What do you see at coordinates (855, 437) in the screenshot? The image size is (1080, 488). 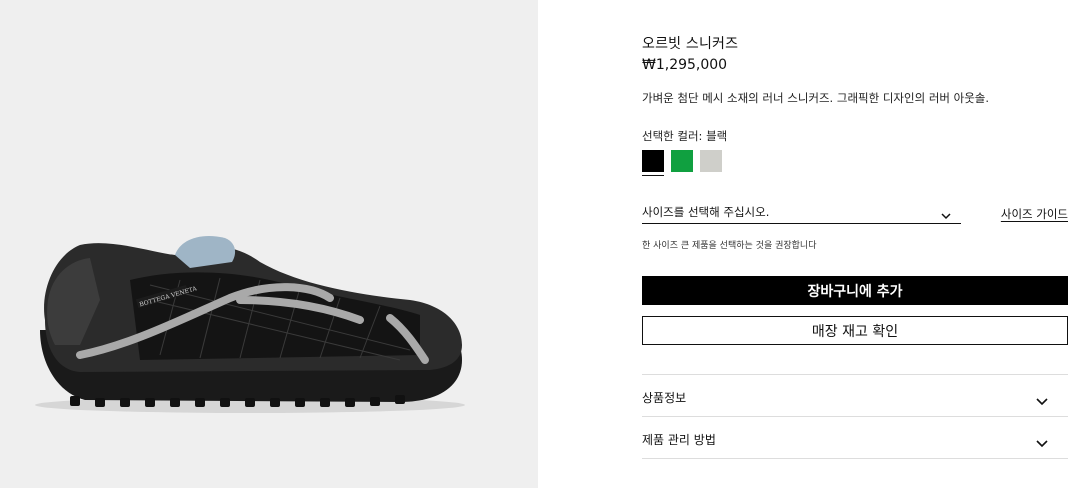 I see `accordion-care-instructions: 제품 관리 방법` at bounding box center [855, 437].